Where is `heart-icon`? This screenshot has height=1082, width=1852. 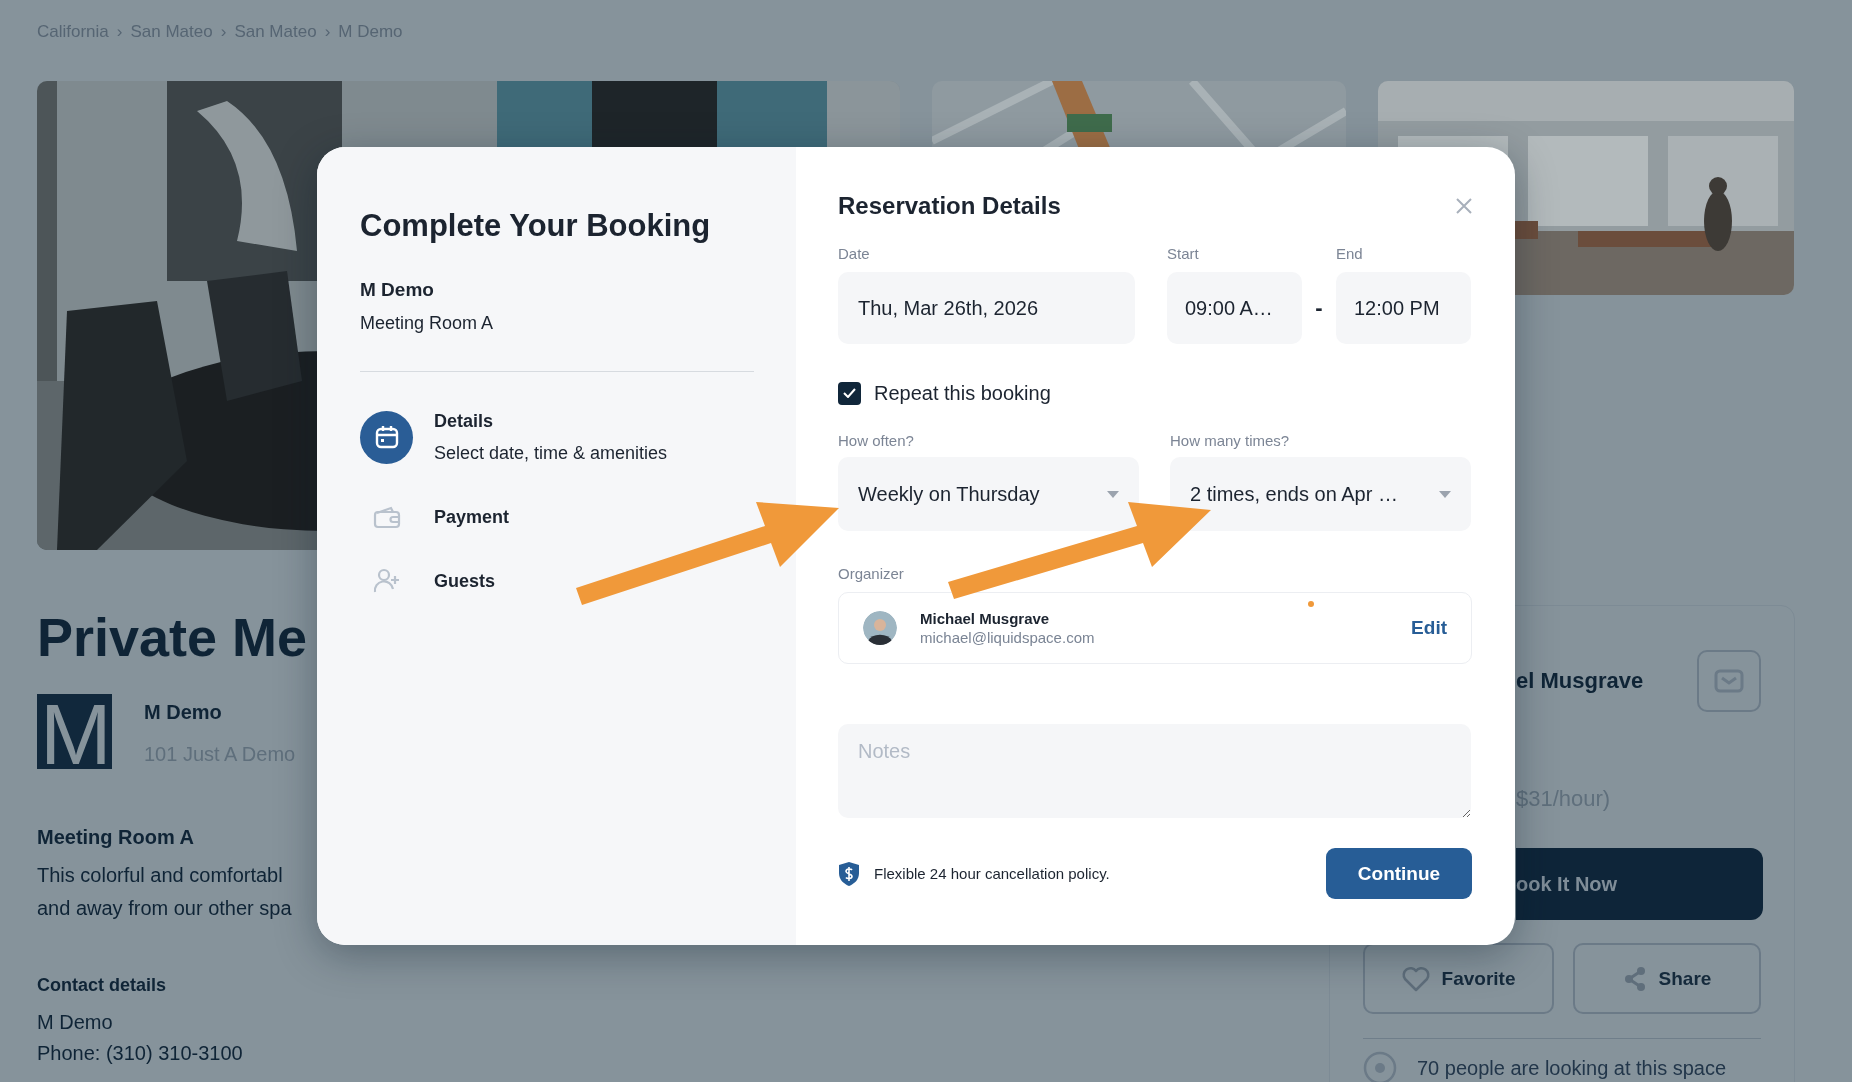 heart-icon is located at coordinates (1415, 978).